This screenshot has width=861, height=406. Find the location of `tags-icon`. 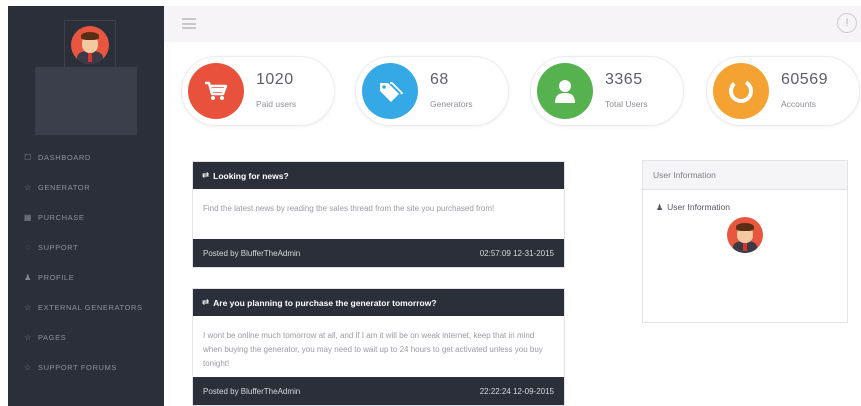

tags-icon is located at coordinates (390, 91).